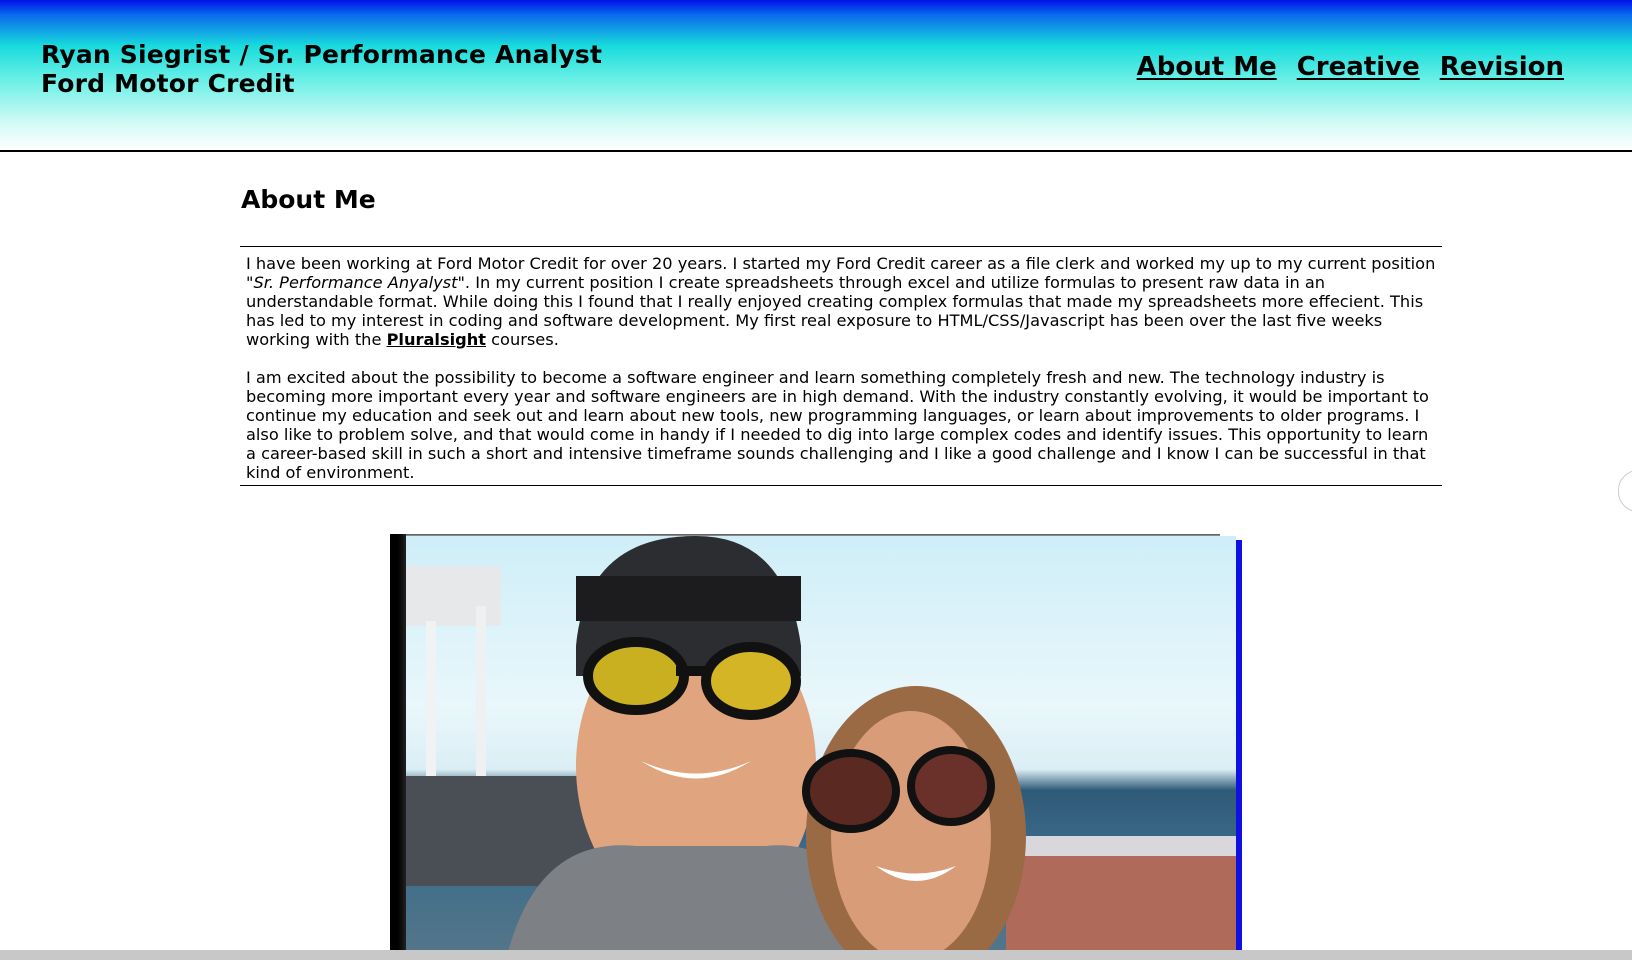 The width and height of the screenshot is (1632, 960). What do you see at coordinates (436, 339) in the screenshot?
I see `pluralsight-link: Pluralsight` at bounding box center [436, 339].